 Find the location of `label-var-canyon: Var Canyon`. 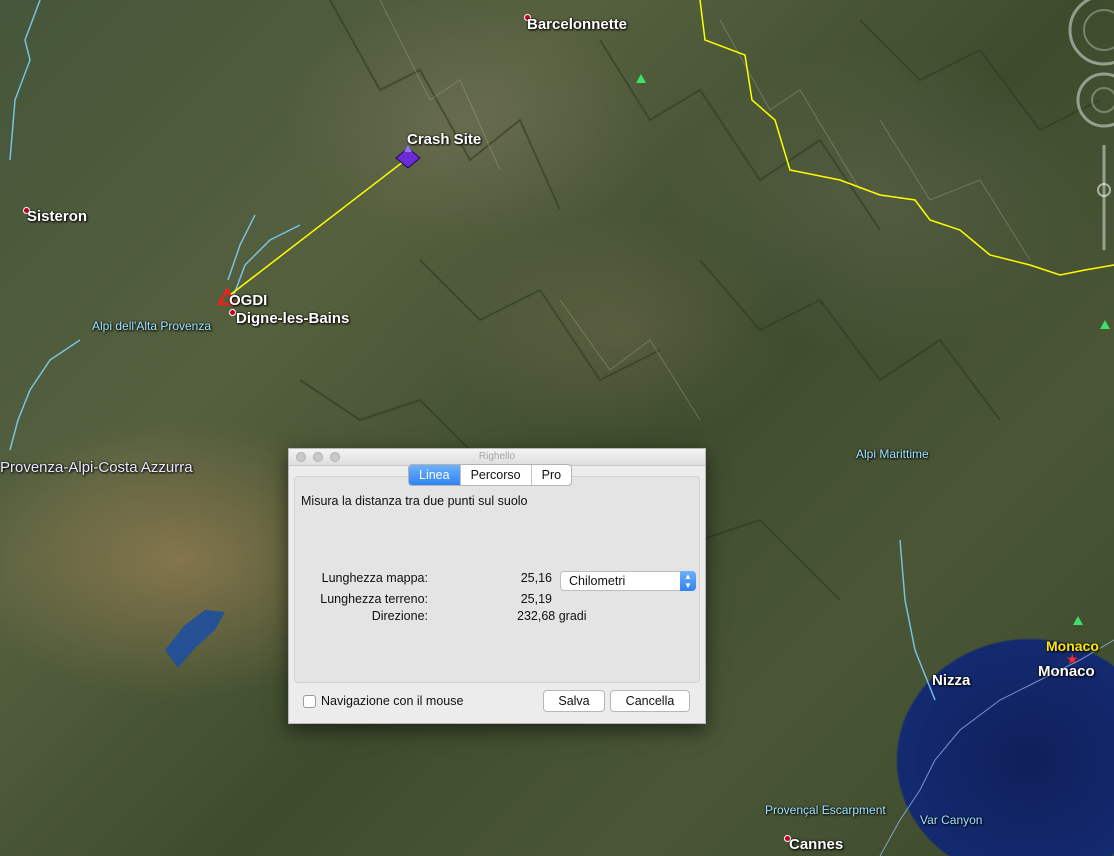

label-var-canyon: Var Canyon is located at coordinates (951, 820).